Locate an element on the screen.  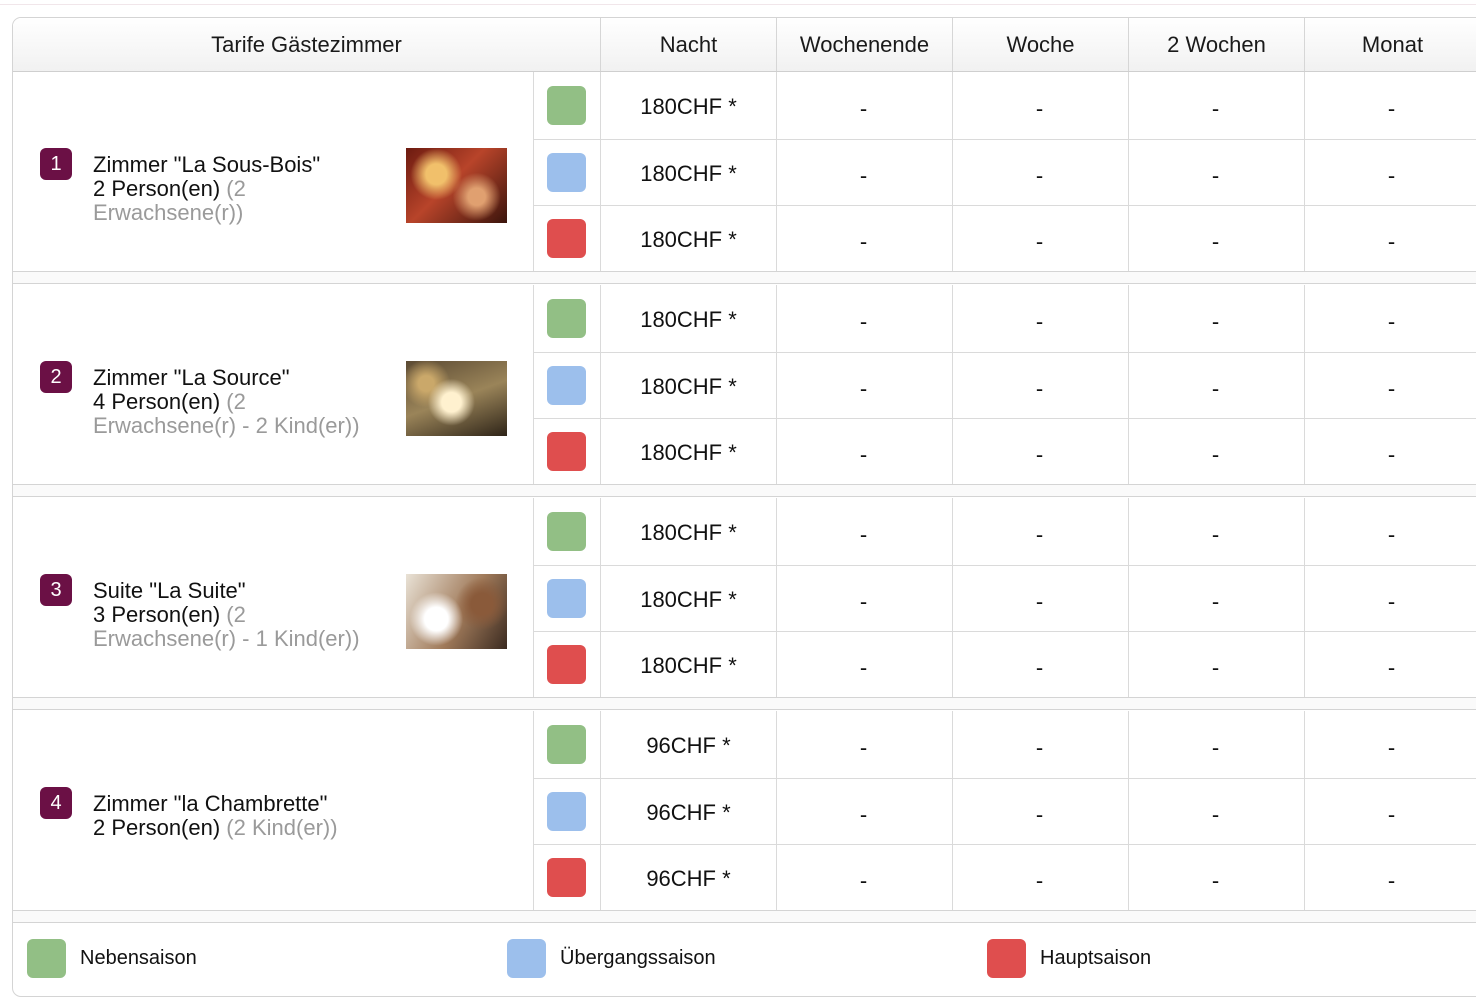
room-name: Zimmer "La Sous-Bois" is located at coordinates (207, 164).